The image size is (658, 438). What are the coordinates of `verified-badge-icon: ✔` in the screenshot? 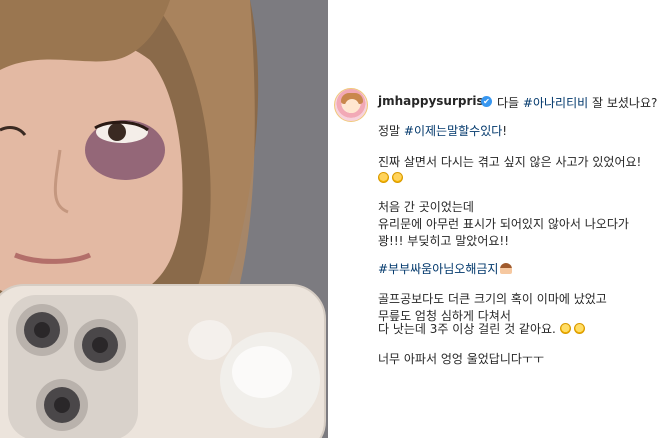 It's located at (486, 101).